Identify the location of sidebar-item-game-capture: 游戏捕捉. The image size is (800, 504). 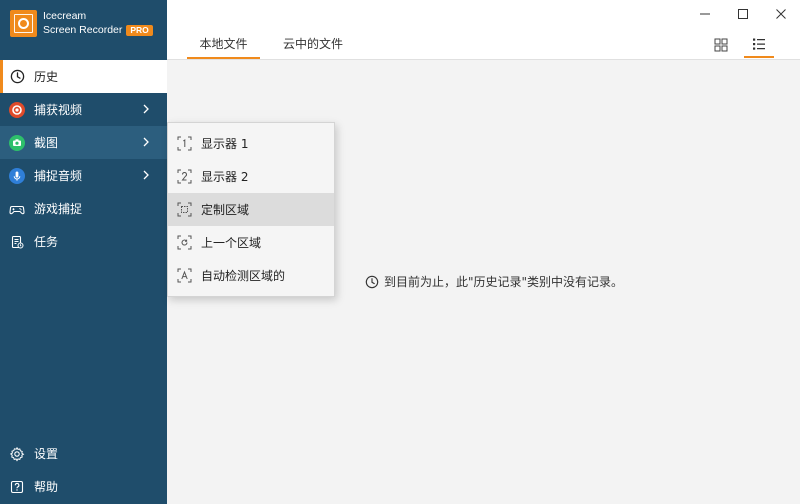
(83, 208).